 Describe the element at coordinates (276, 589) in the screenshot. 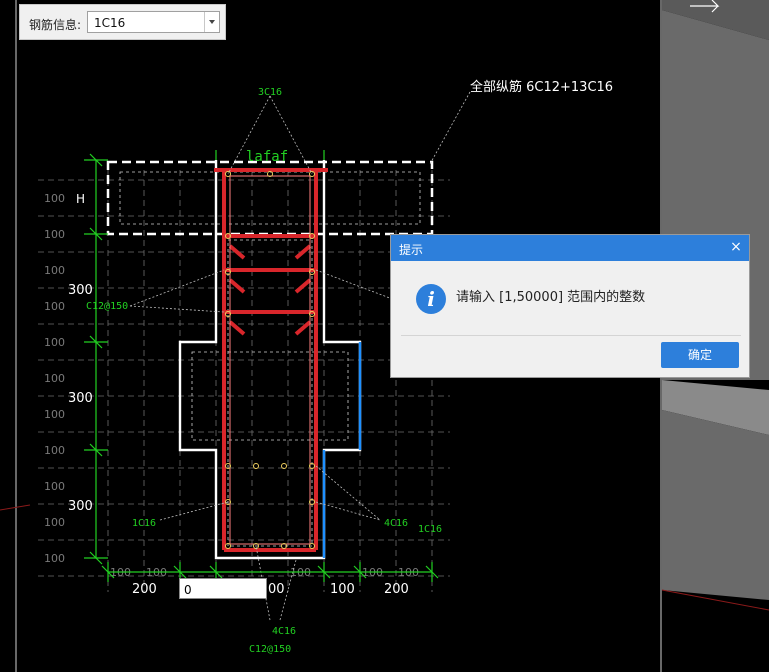

I see `dim-text: 00` at that location.